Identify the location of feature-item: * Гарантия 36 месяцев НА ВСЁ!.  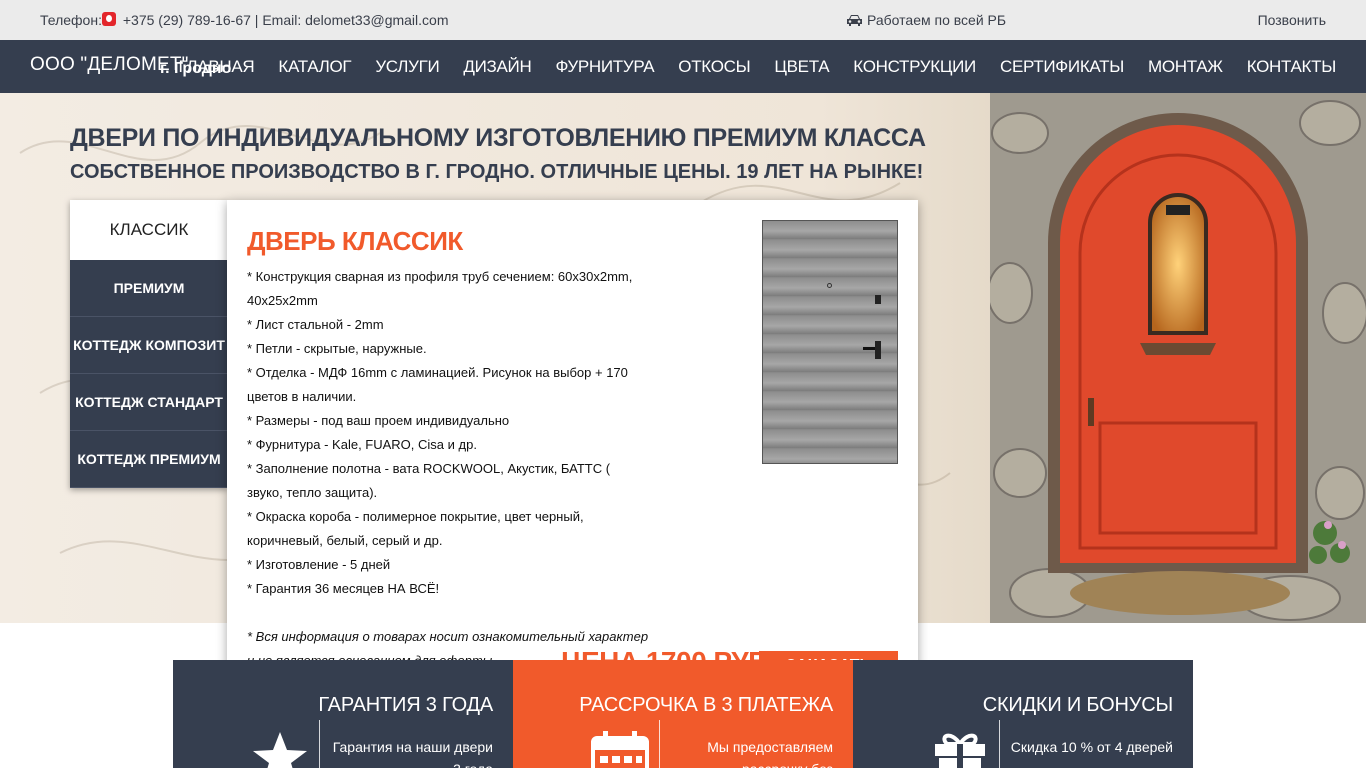
(343, 588).